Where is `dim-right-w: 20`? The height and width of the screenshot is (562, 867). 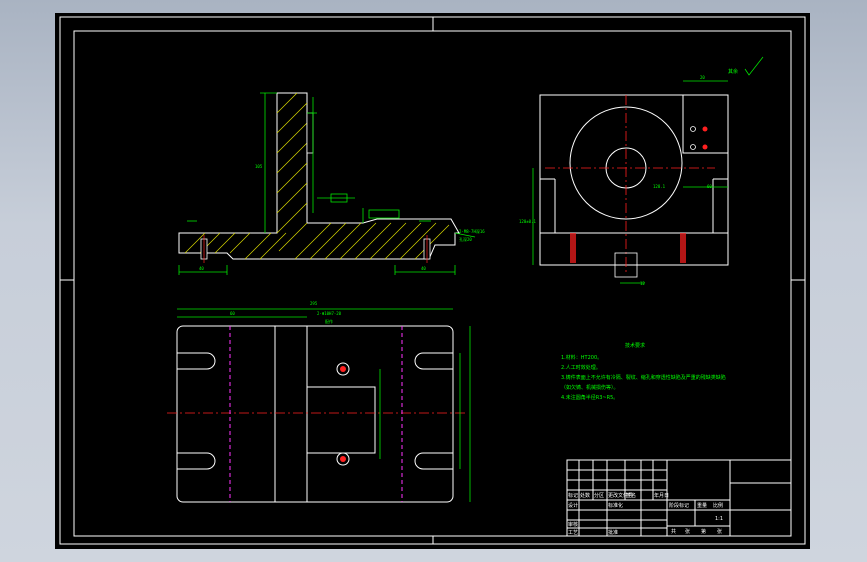 dim-right-w: 20 is located at coordinates (702, 77).